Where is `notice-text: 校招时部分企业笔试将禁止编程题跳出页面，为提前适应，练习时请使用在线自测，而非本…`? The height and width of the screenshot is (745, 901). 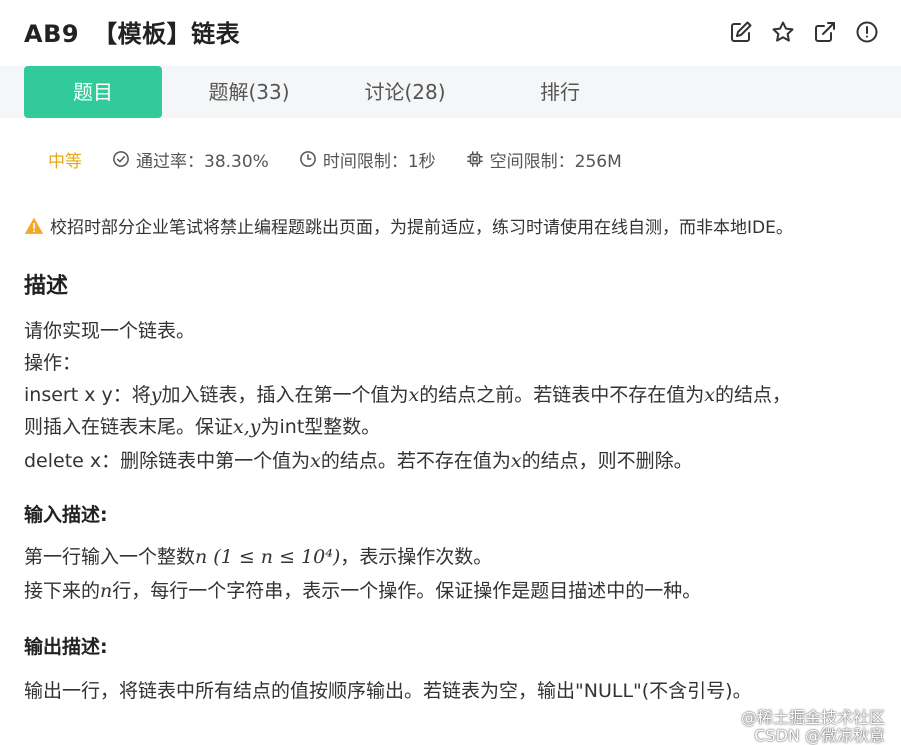 notice-text: 校招时部分企业笔试将禁止编程题跳出页面，为提前适应，练习时请使用在线自测，而非本… is located at coordinates (421, 228).